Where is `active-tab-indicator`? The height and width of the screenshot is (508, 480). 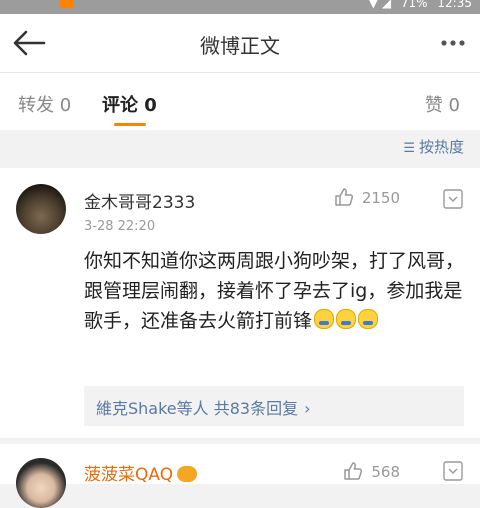 active-tab-indicator is located at coordinates (130, 124).